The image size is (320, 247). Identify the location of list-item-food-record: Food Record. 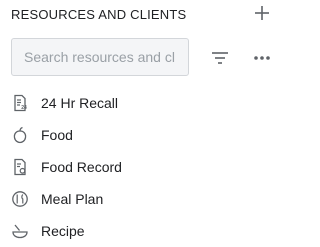
(144, 167).